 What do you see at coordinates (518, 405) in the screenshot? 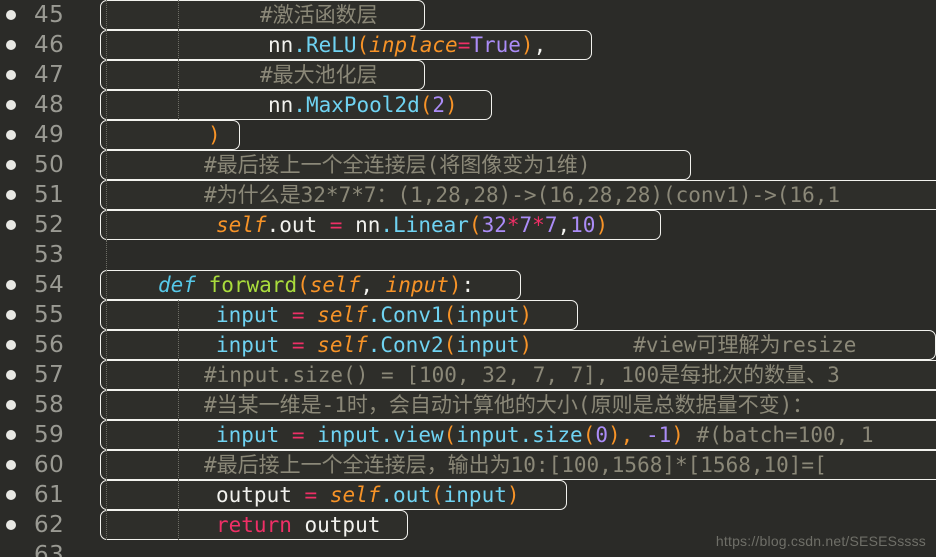
I see `code-content: #当某一维是-1时，会自动计算他的大小(原则是总数据量不变)：` at bounding box center [518, 405].